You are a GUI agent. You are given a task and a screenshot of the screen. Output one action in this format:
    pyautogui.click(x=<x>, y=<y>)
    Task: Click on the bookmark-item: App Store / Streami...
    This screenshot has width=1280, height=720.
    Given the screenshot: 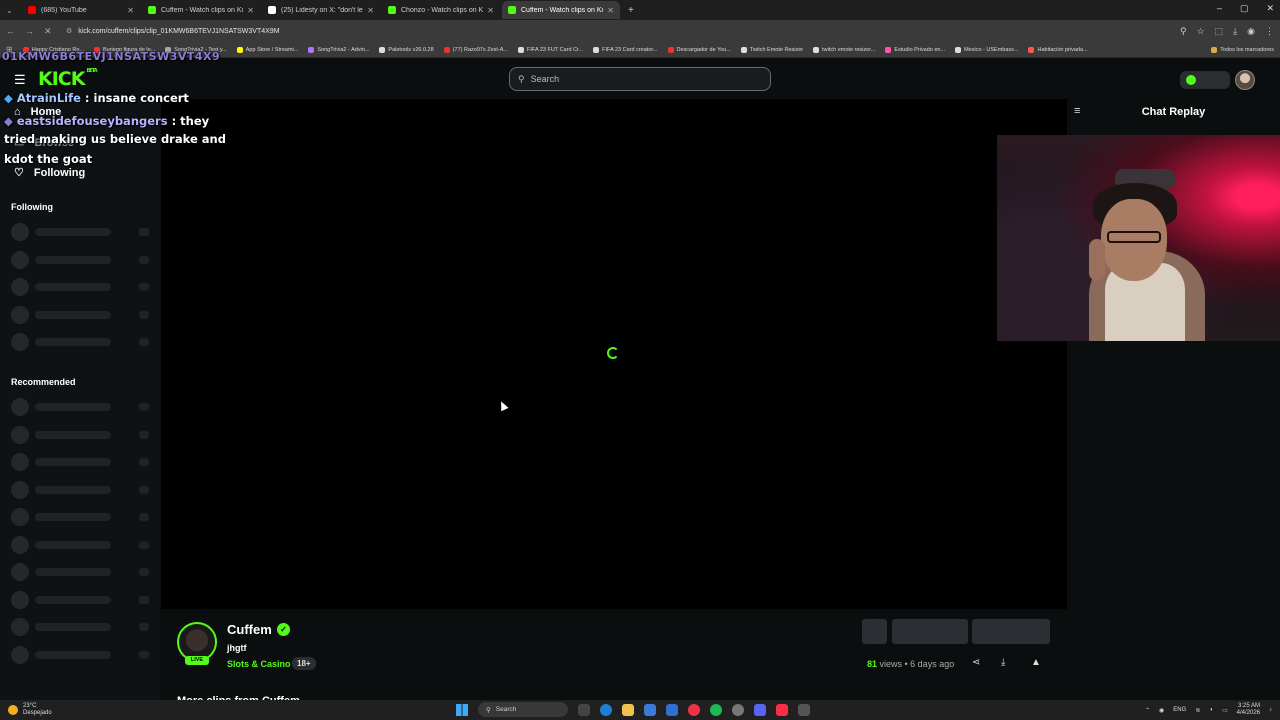 What is the action you would take?
    pyautogui.click(x=267, y=49)
    